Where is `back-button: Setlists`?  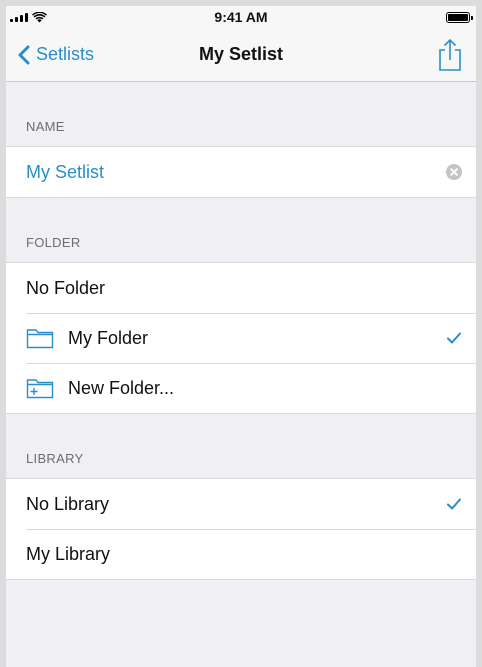
back-button: Setlists is located at coordinates (50, 54).